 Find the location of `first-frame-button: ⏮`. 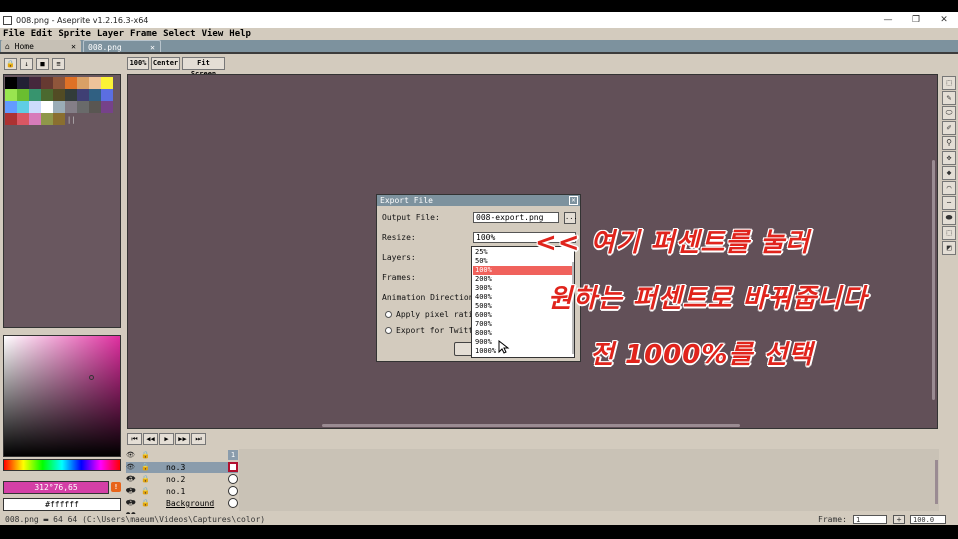

first-frame-button: ⏮ is located at coordinates (134, 439).